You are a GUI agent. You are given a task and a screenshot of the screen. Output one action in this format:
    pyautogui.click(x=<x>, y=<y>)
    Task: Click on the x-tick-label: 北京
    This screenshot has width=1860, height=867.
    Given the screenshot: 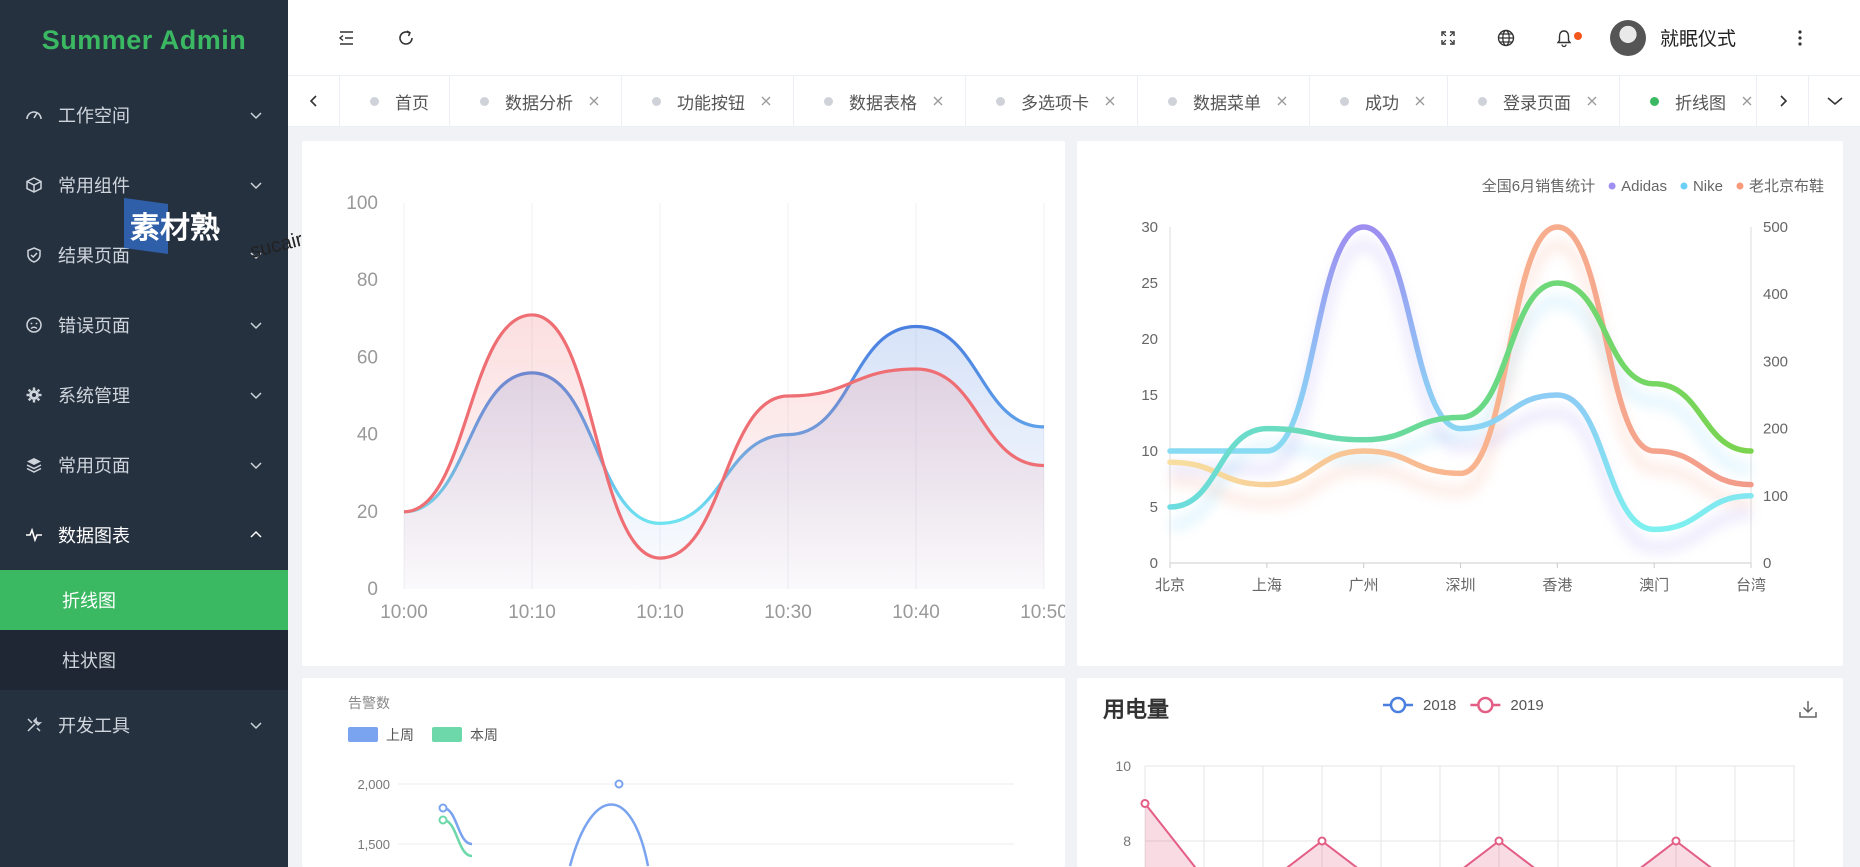 What is the action you would take?
    pyautogui.click(x=1170, y=585)
    